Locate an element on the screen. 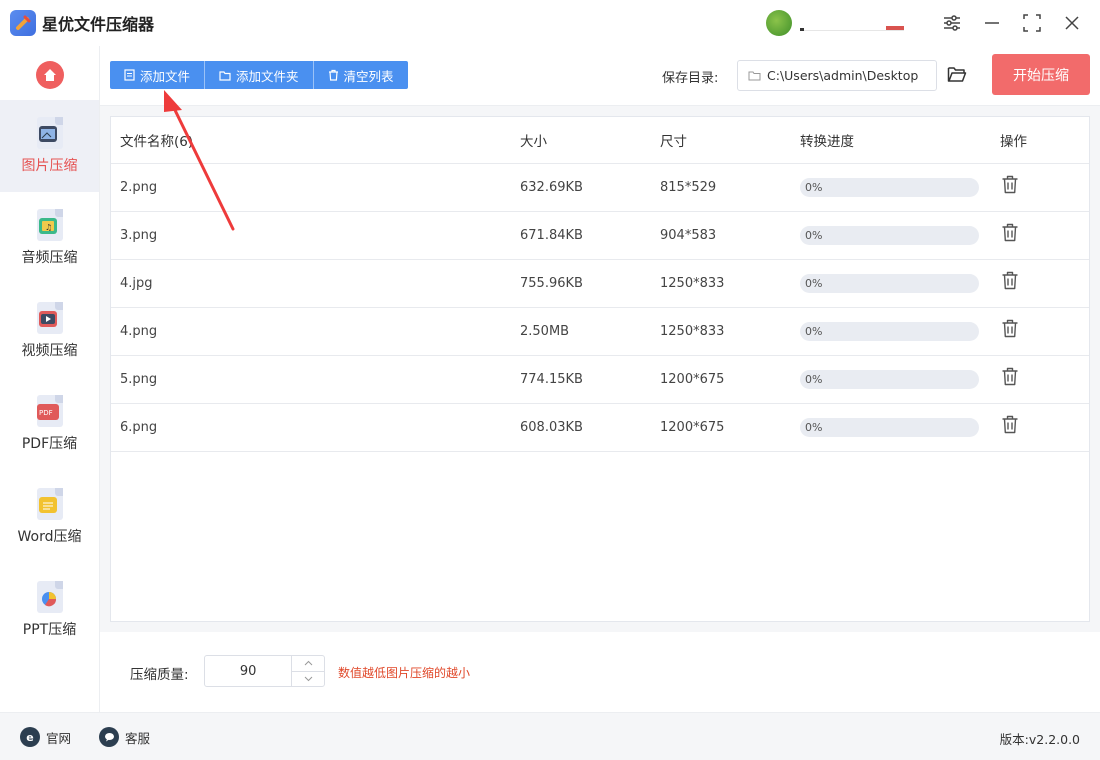  col-header-size: 大小 is located at coordinates (590, 140).